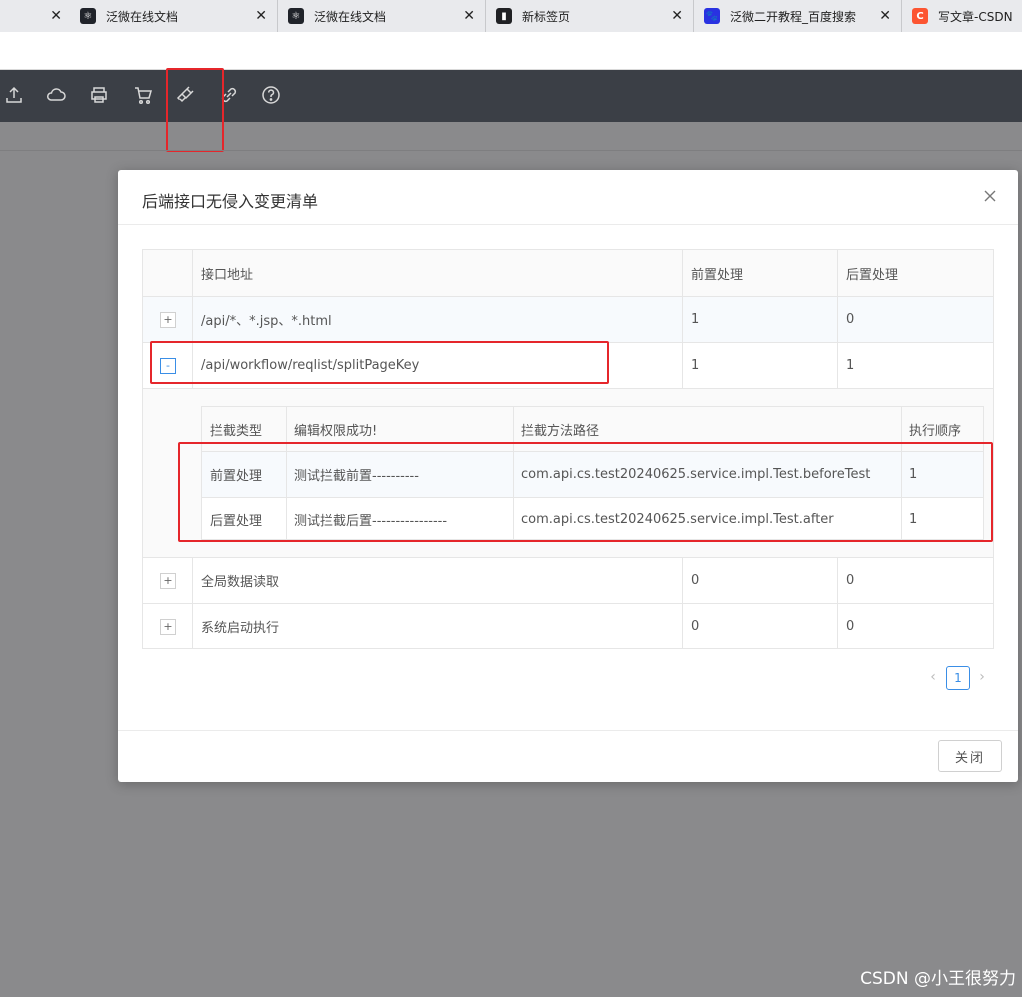  Describe the element at coordinates (99, 95) in the screenshot. I see `printer-icon` at that location.